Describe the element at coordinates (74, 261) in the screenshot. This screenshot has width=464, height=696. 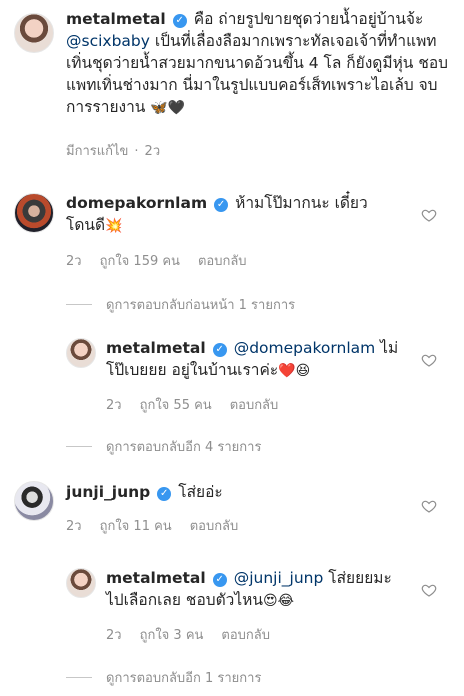
I see `comment-1-time: 2ว` at that location.